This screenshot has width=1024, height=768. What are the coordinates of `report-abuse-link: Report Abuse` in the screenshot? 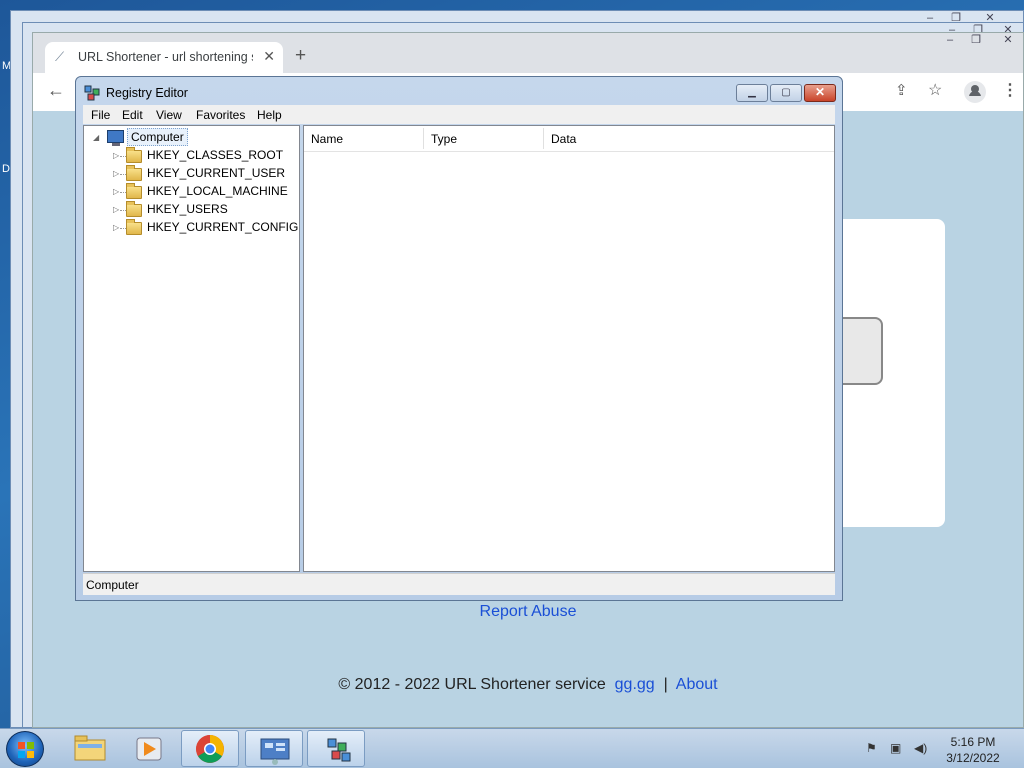 It's located at (528, 612).